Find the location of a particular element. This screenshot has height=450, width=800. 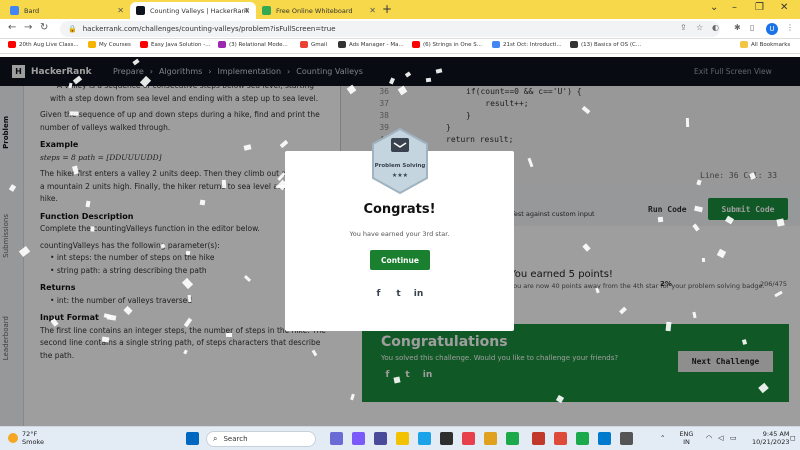

file-explorer-icon is located at coordinates (402, 438).